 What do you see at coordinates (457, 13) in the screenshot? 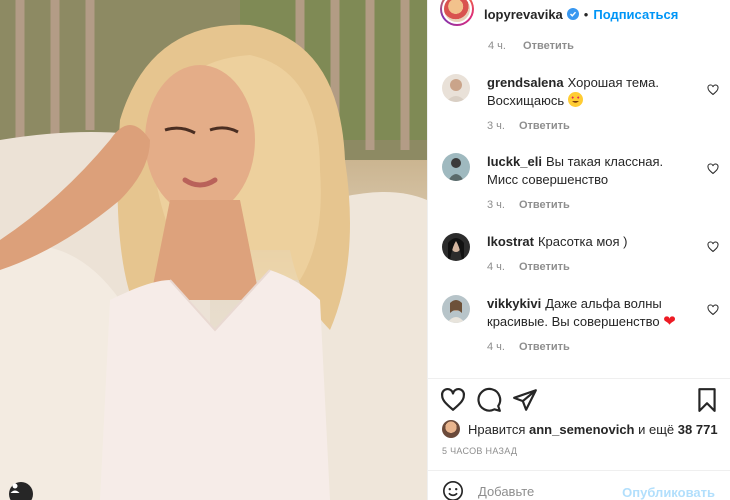
I see `author-avatar` at bounding box center [457, 13].